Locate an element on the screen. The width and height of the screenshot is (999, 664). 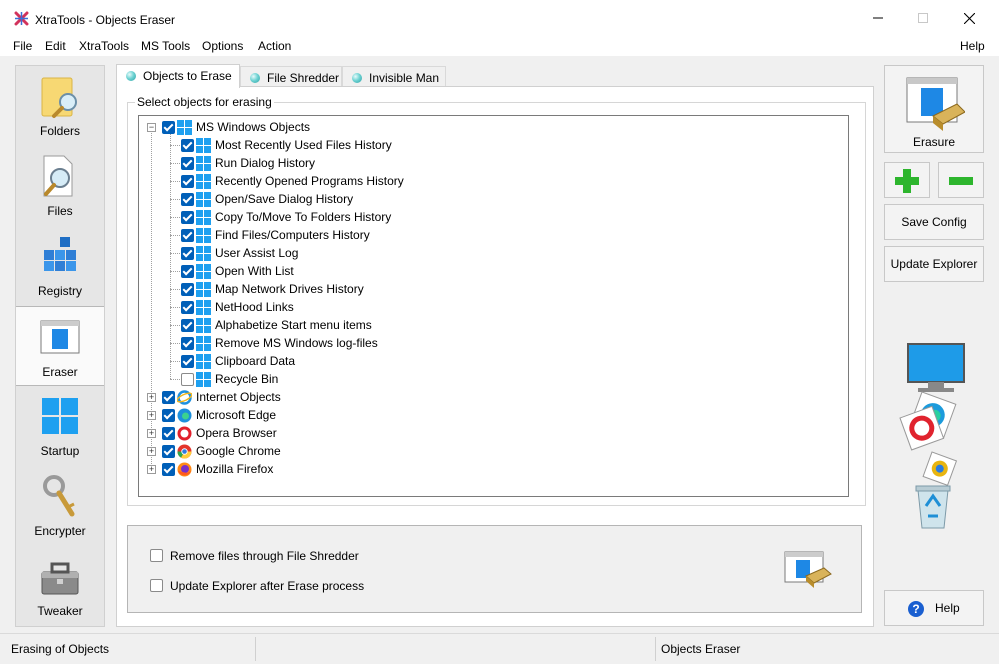
tree-node-label: Google Chrome is located at coordinates (238, 451).